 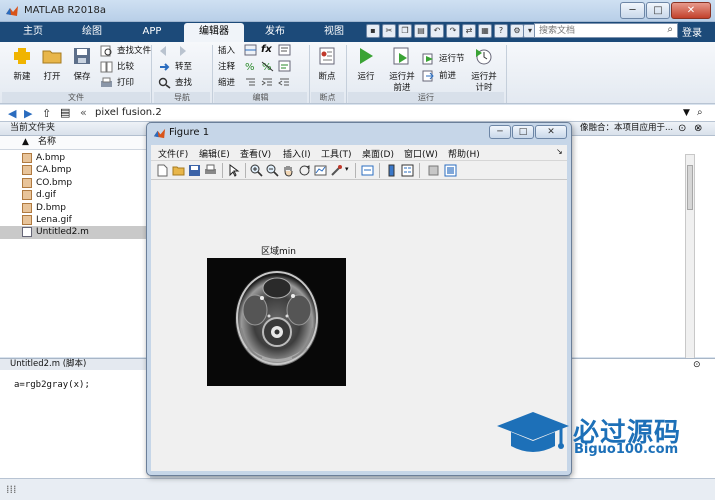 What do you see at coordinates (284, 83) in the screenshot?
I see `indent-left-icon` at bounding box center [284, 83].